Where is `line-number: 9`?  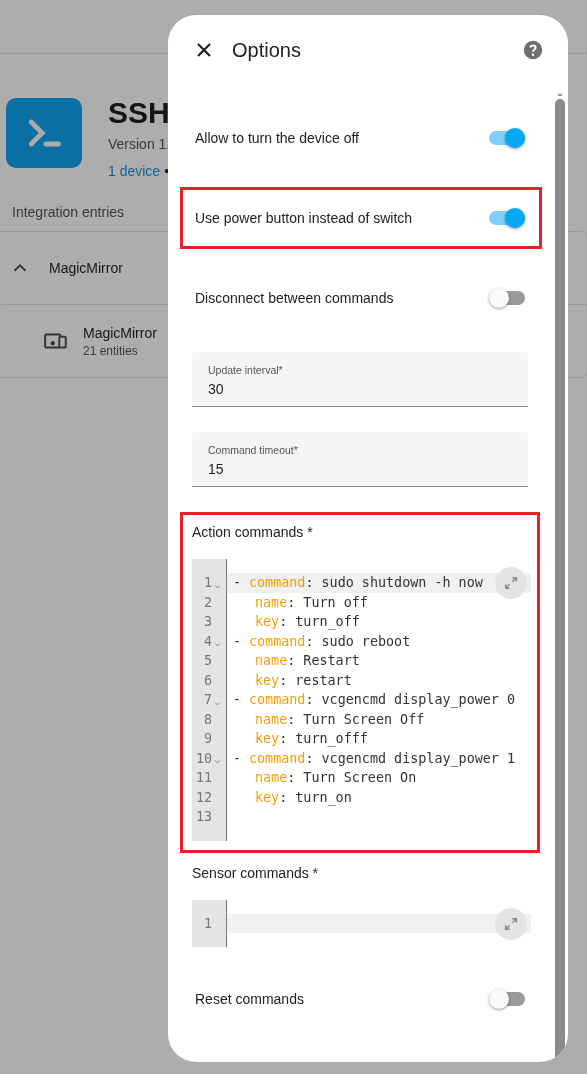
line-number: 9 is located at coordinates (207, 739).